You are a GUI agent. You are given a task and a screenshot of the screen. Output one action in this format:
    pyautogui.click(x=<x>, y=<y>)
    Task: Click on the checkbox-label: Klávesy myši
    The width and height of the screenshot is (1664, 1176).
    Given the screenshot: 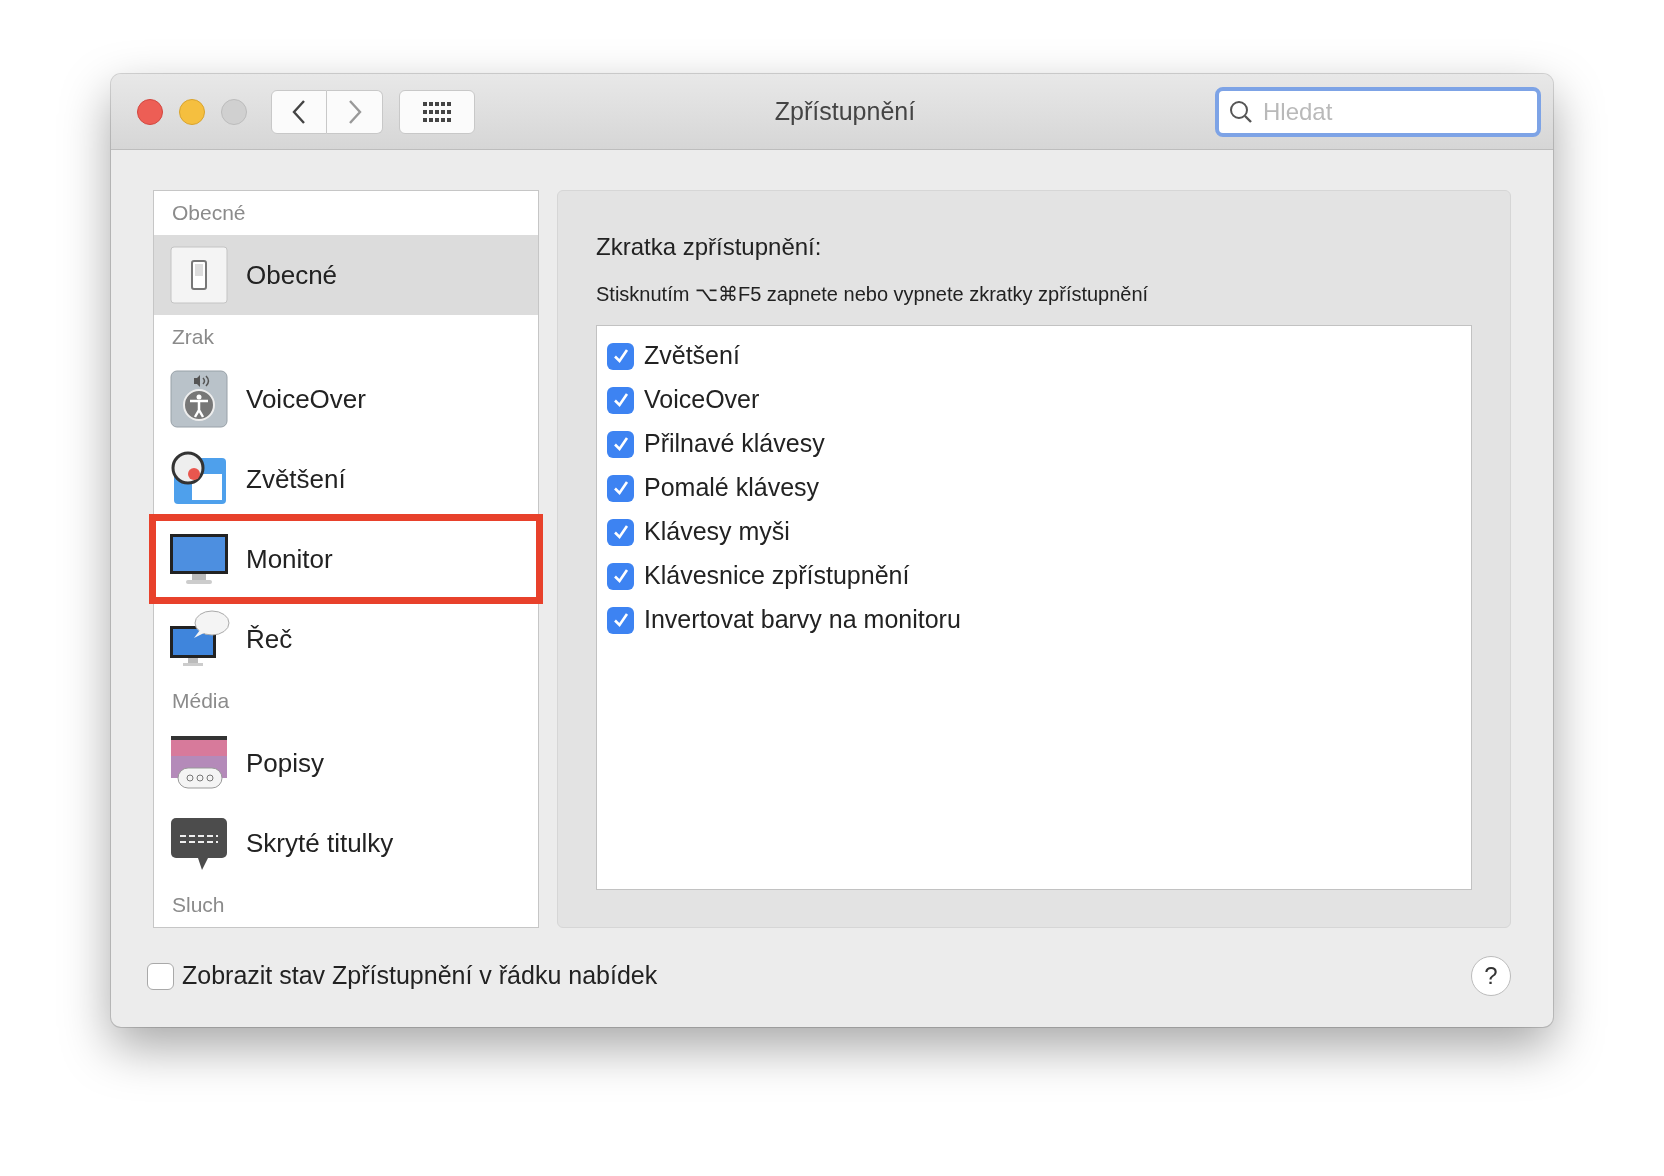 What is the action you would take?
    pyautogui.click(x=717, y=532)
    